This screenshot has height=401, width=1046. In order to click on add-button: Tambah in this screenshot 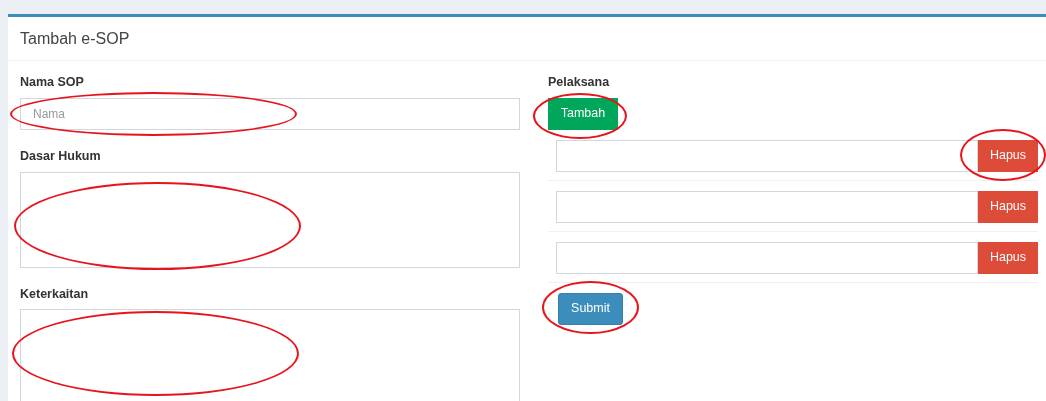, I will do `click(583, 113)`.